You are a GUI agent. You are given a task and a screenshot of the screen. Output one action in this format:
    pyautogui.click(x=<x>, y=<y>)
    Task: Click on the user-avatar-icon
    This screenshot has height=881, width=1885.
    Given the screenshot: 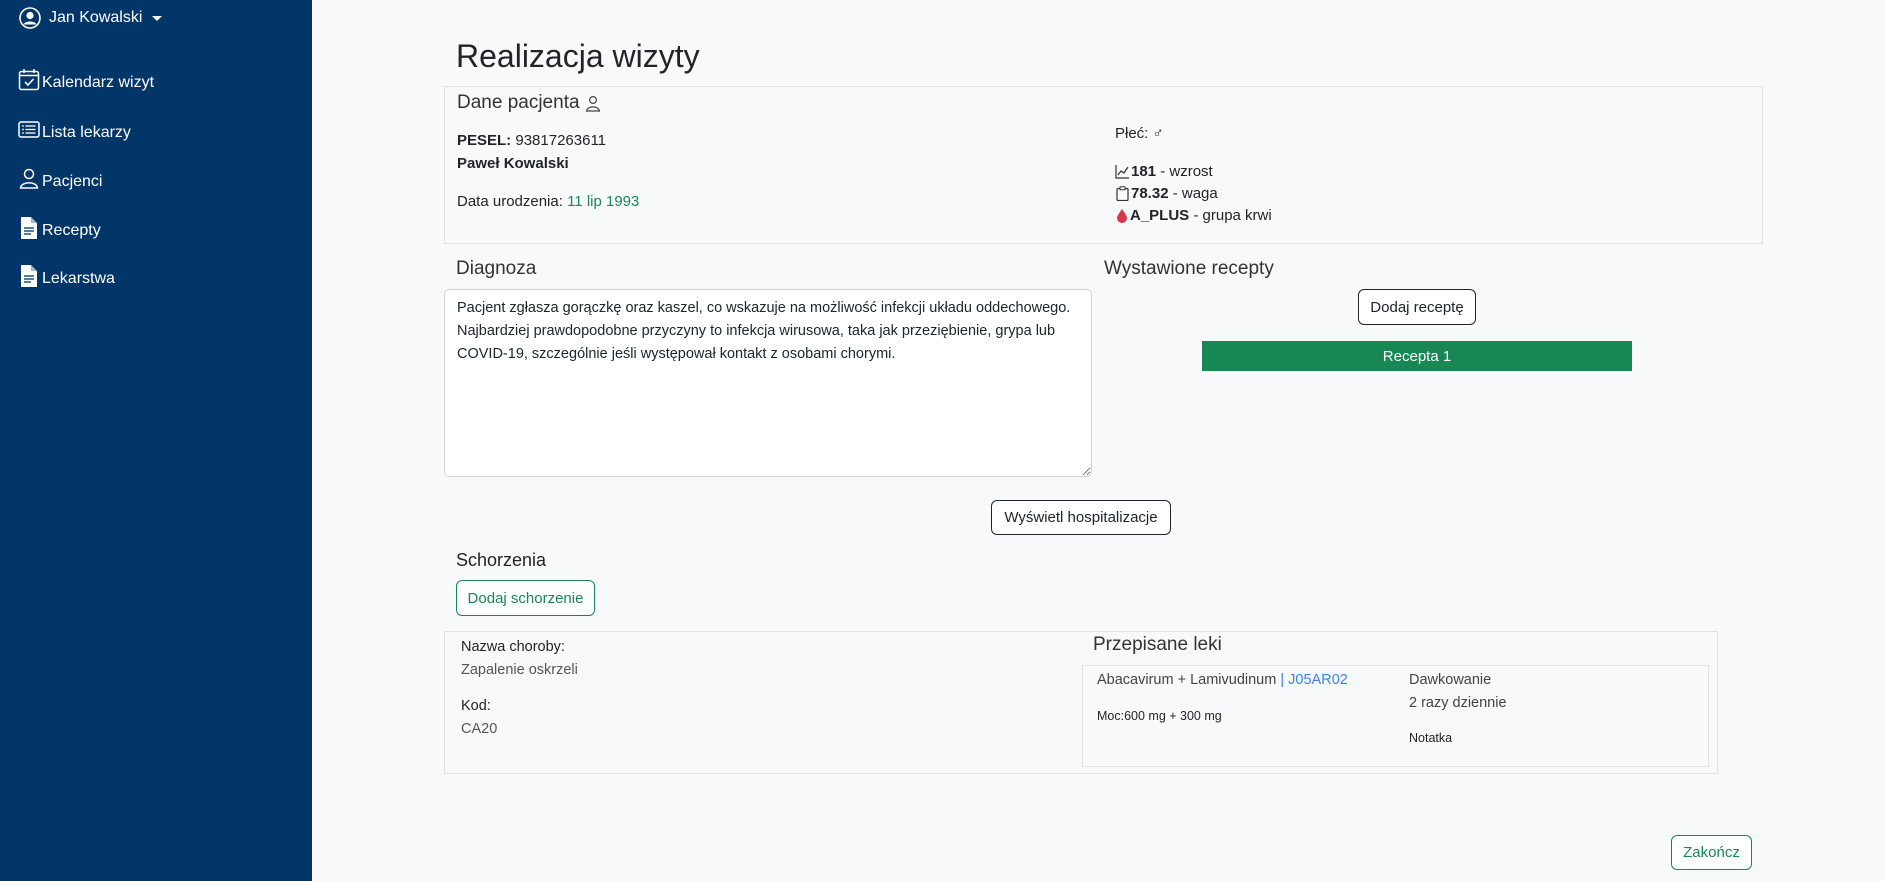 What is the action you would take?
    pyautogui.click(x=30, y=18)
    